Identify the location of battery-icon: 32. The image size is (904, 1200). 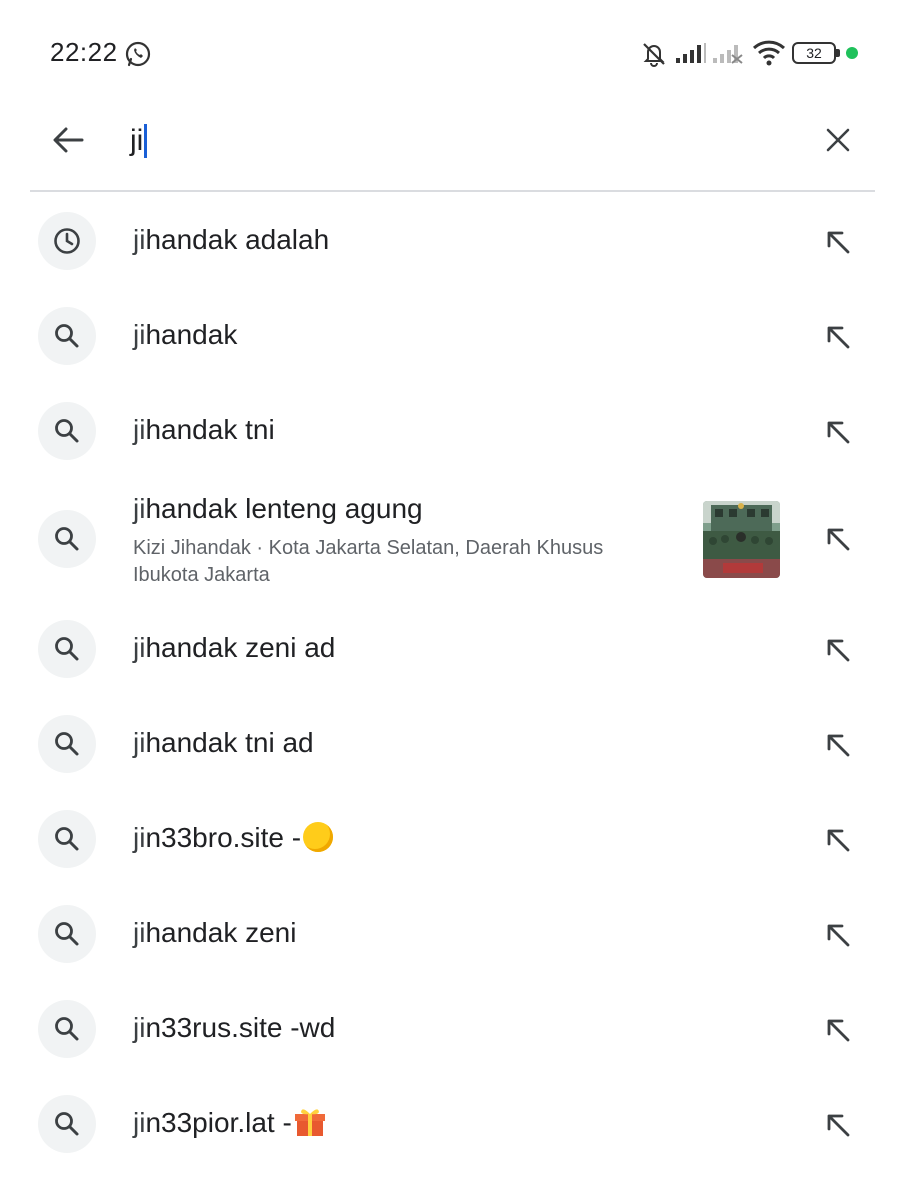
(816, 53).